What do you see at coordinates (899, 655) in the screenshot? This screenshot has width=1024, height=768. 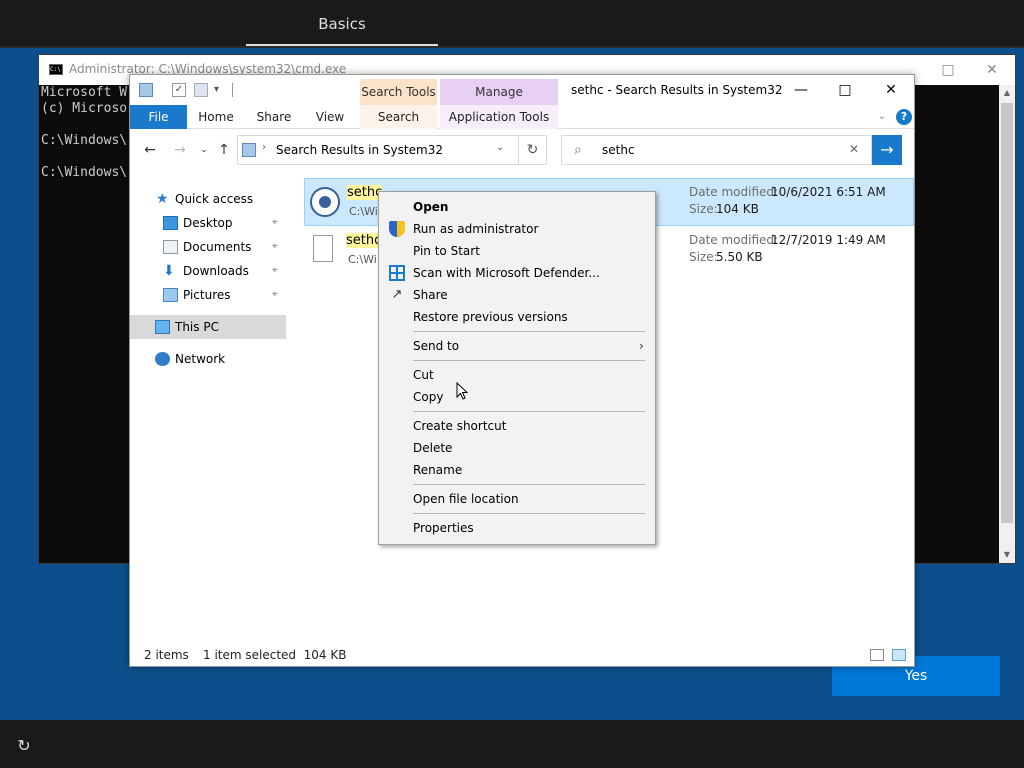 I see `tiles-view-icon` at bounding box center [899, 655].